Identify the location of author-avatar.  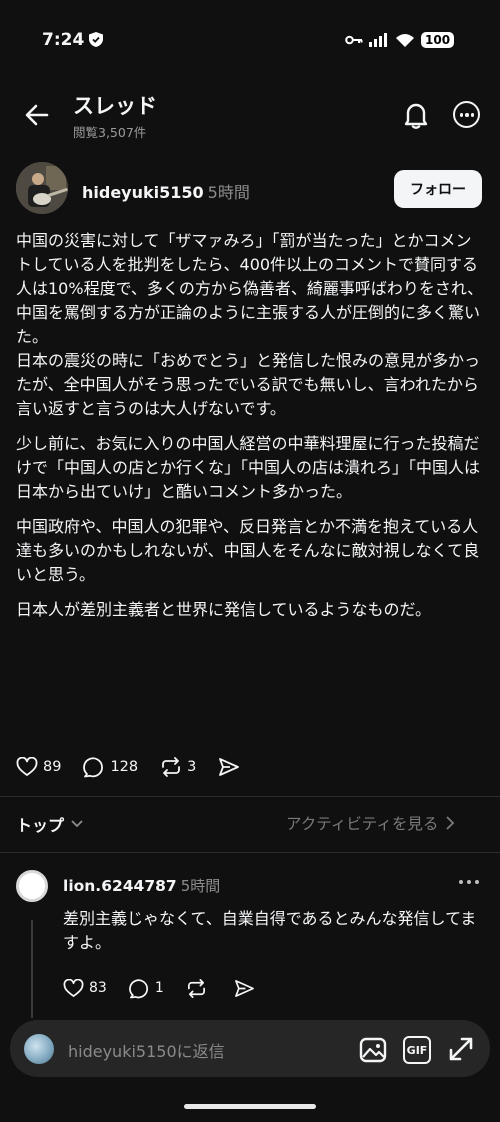
(42, 188).